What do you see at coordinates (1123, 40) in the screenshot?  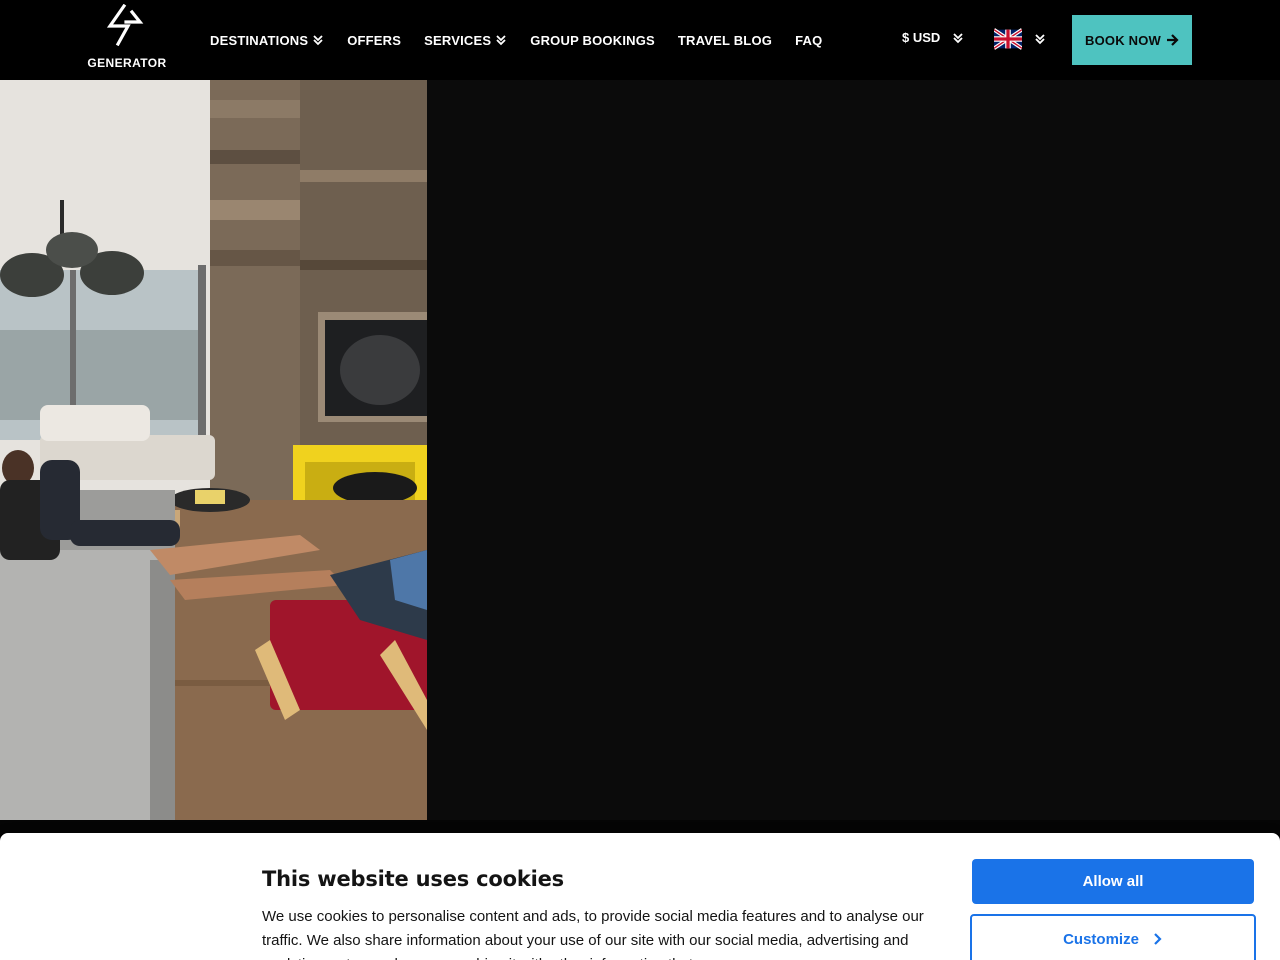 I see `book-now-label: BOOK NOW` at bounding box center [1123, 40].